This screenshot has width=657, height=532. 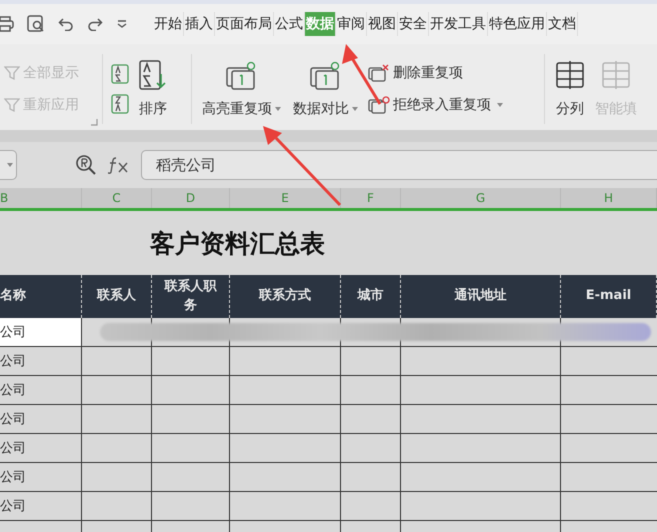 What do you see at coordinates (517, 24) in the screenshot?
I see `ribbon-tab: 特色应用` at bounding box center [517, 24].